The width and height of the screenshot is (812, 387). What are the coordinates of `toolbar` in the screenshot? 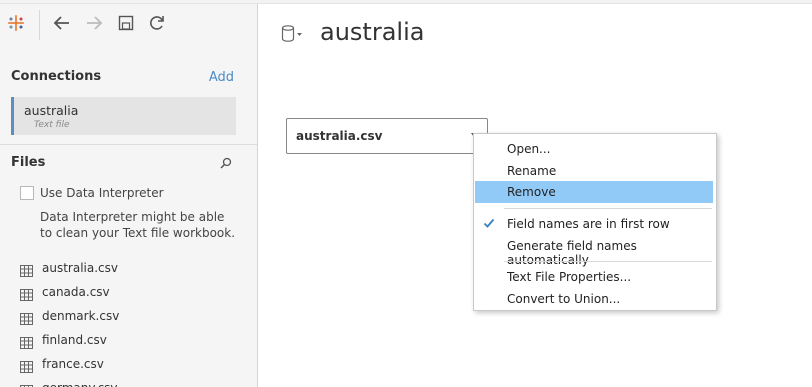 It's located at (128, 24).